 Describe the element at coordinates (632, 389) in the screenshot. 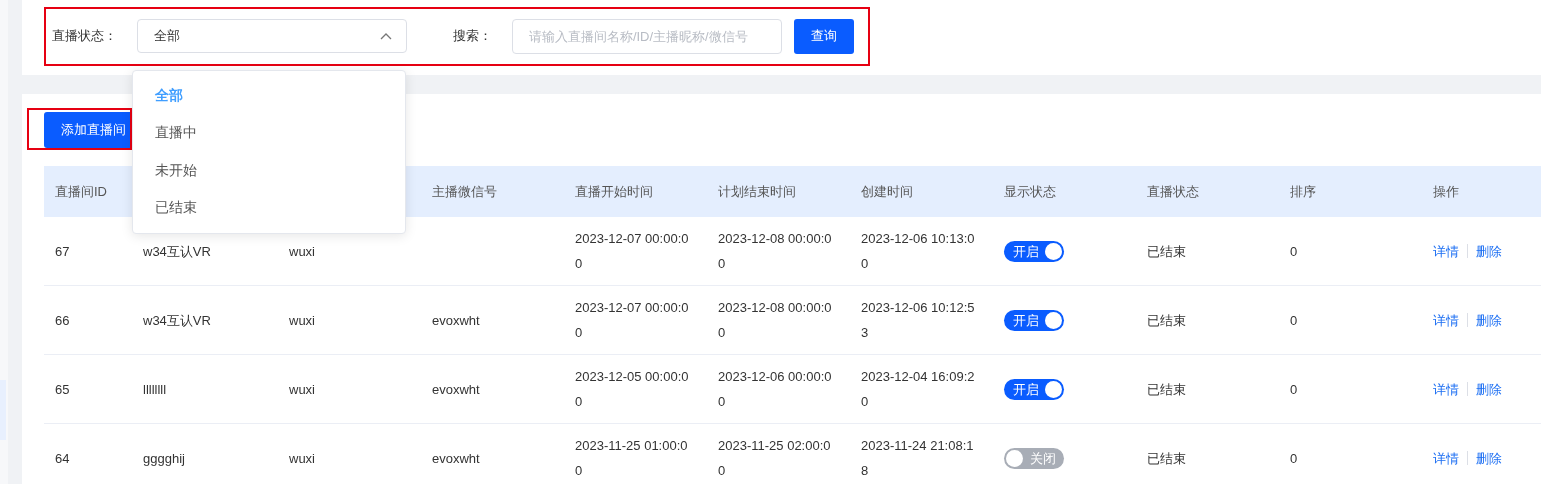

I see `table-cell-text: 2023-12-05 00:00:00` at that location.